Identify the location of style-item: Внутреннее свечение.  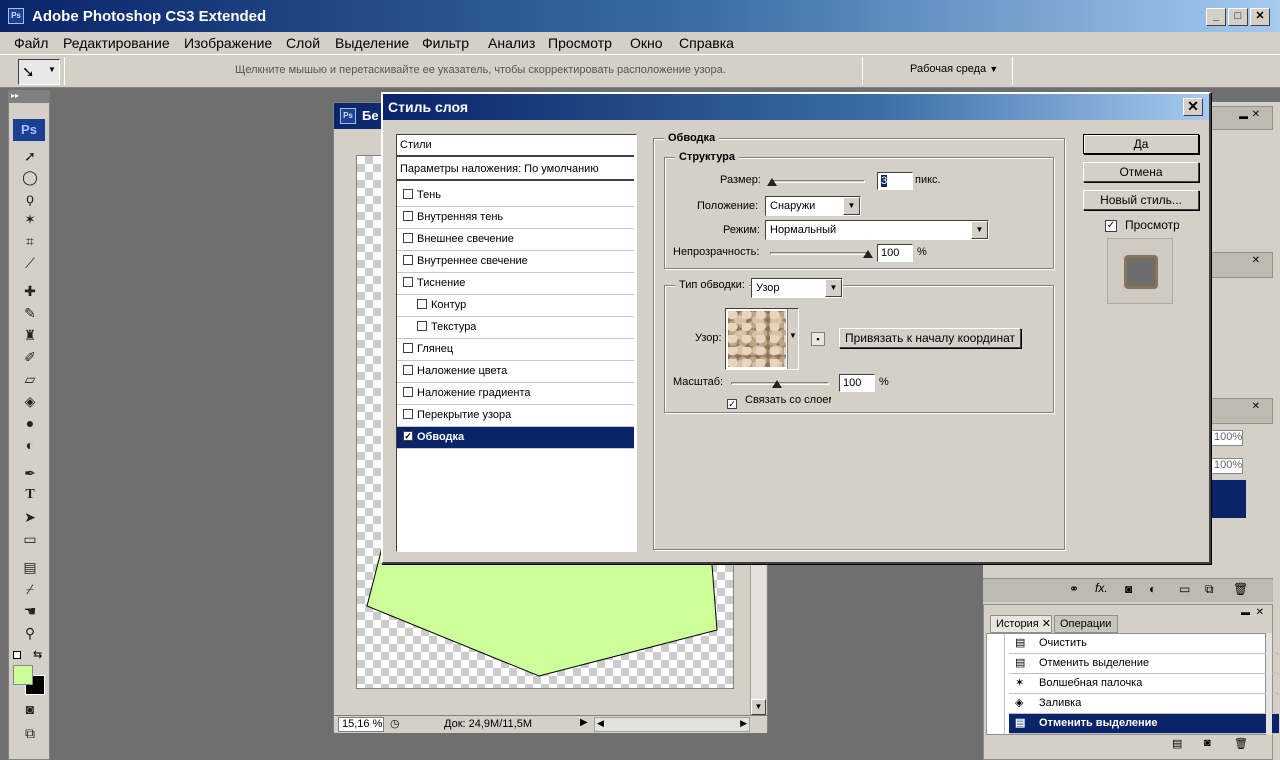
(515, 262).